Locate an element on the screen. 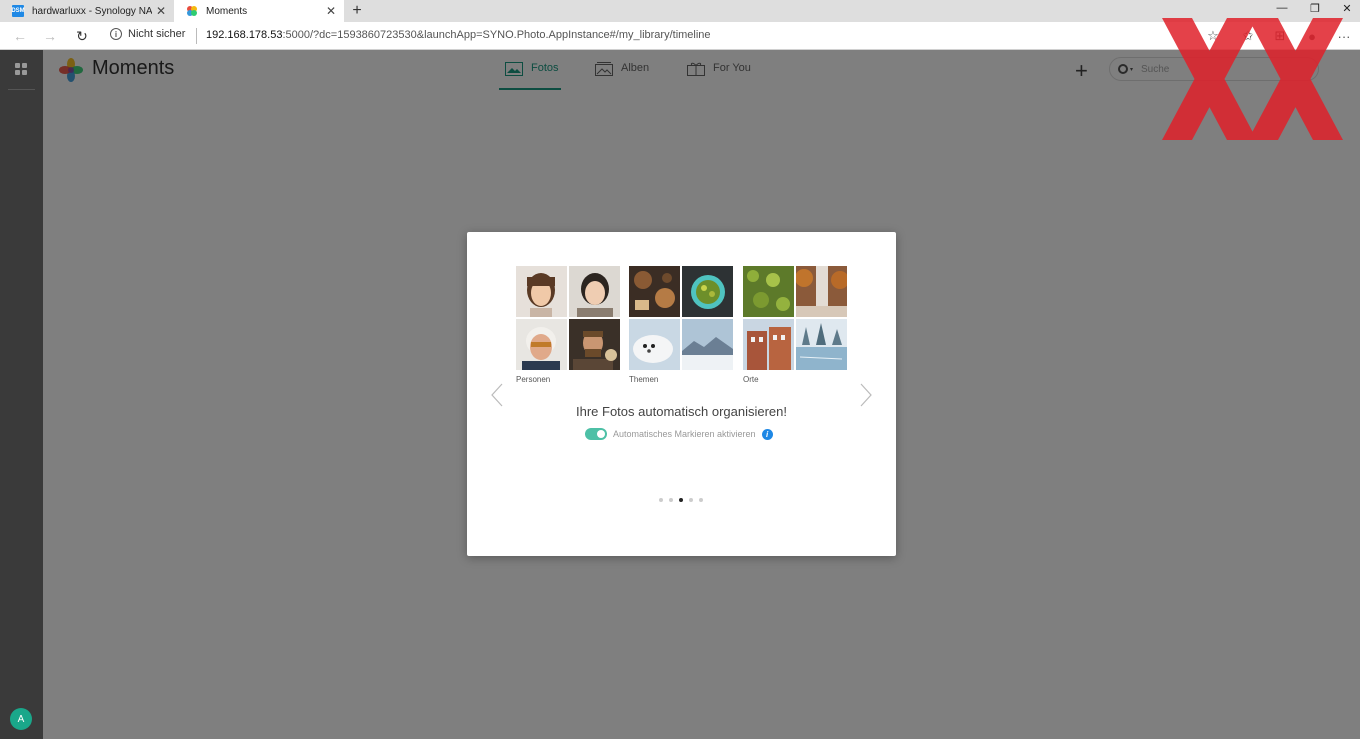 This screenshot has width=1360, height=739. back-button: ← is located at coordinates (20, 36).